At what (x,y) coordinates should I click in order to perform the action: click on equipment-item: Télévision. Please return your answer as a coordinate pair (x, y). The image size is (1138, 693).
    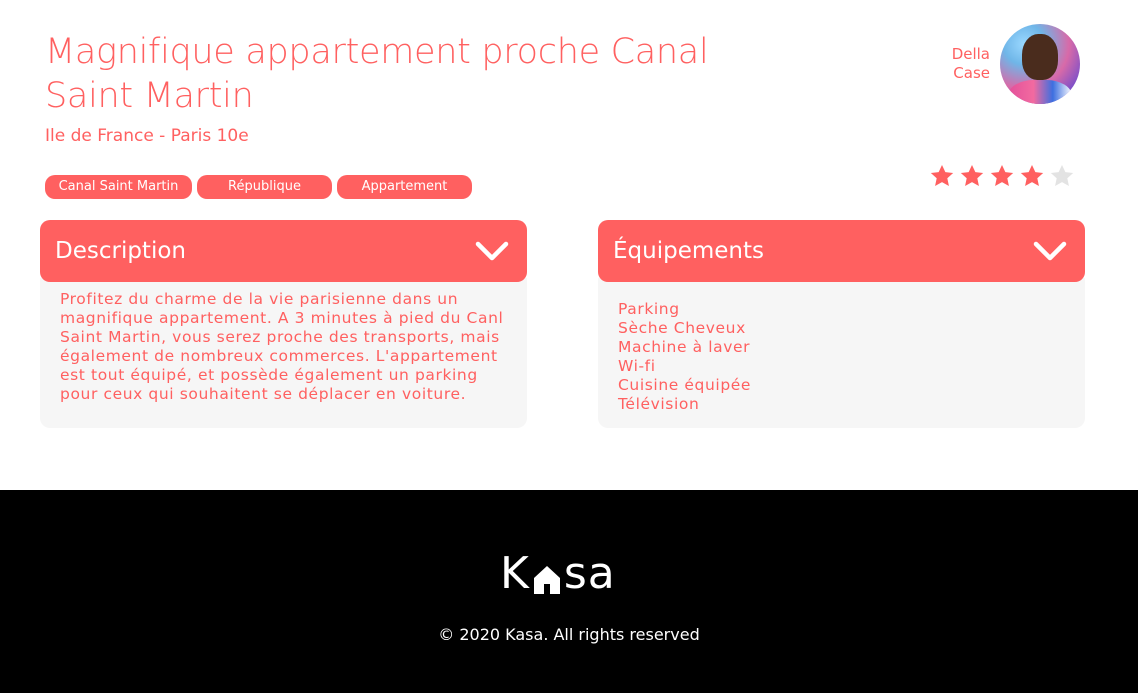
    Looking at the image, I should click on (659, 404).